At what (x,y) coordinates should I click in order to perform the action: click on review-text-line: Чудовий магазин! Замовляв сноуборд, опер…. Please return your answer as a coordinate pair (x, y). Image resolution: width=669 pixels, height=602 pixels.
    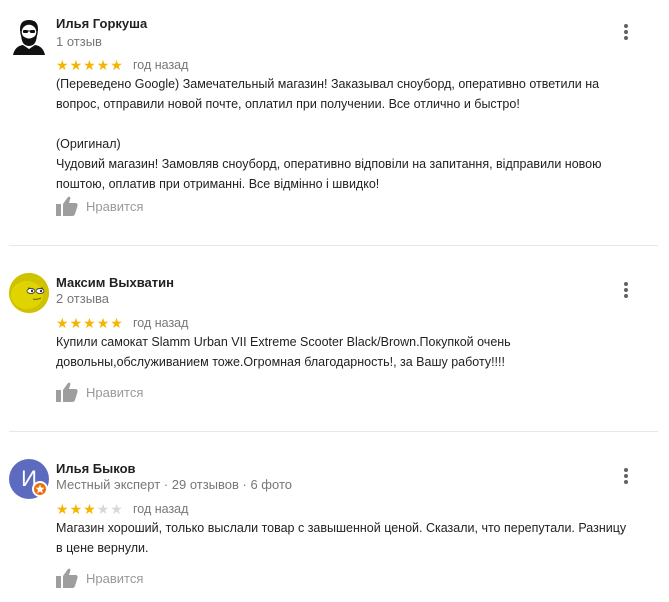
    Looking at the image, I should click on (329, 164).